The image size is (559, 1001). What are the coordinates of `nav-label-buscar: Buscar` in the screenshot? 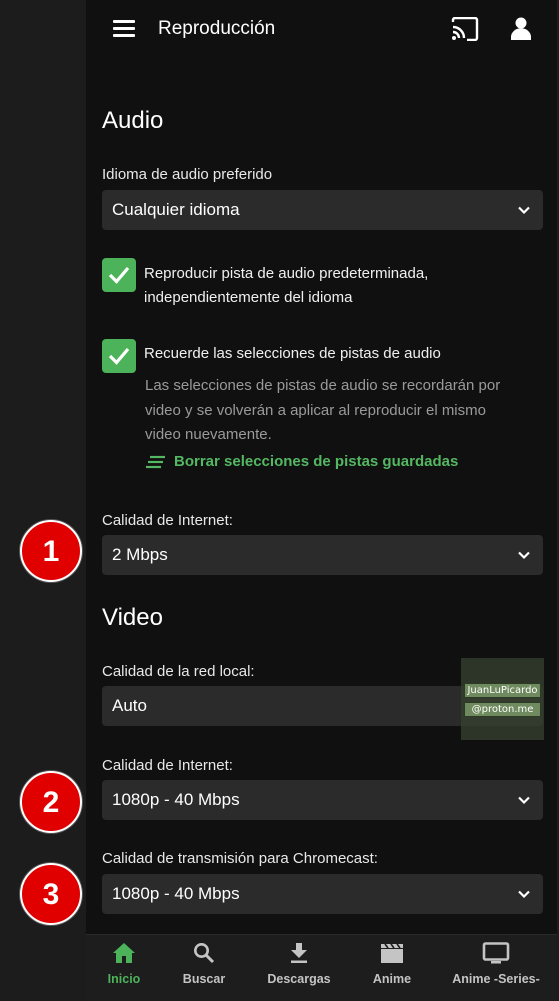 It's located at (204, 979).